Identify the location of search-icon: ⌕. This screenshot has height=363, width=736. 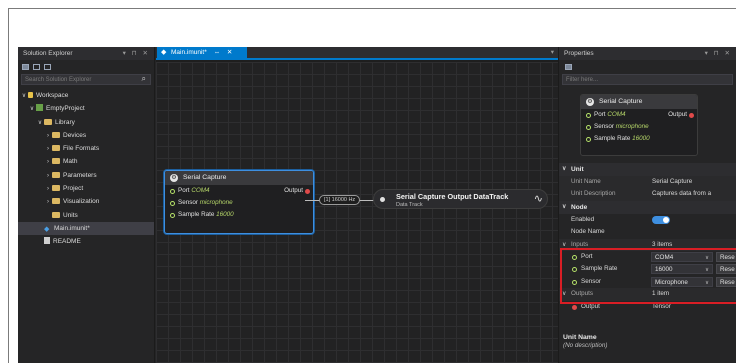
(144, 79).